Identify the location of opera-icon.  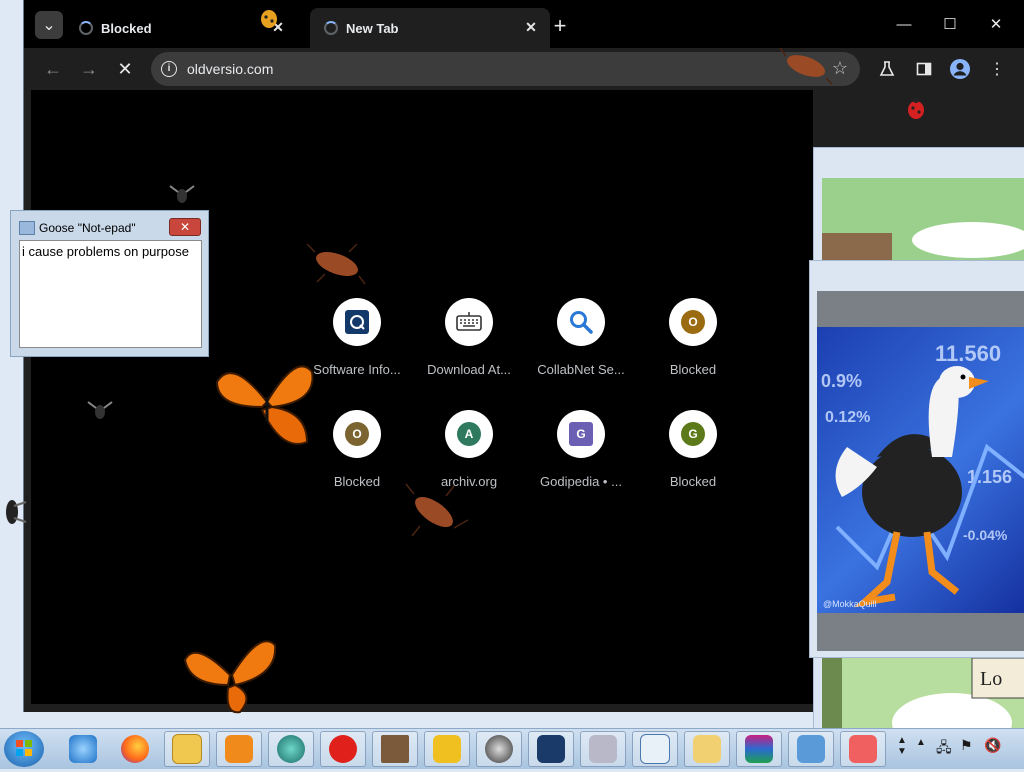
(343, 749).